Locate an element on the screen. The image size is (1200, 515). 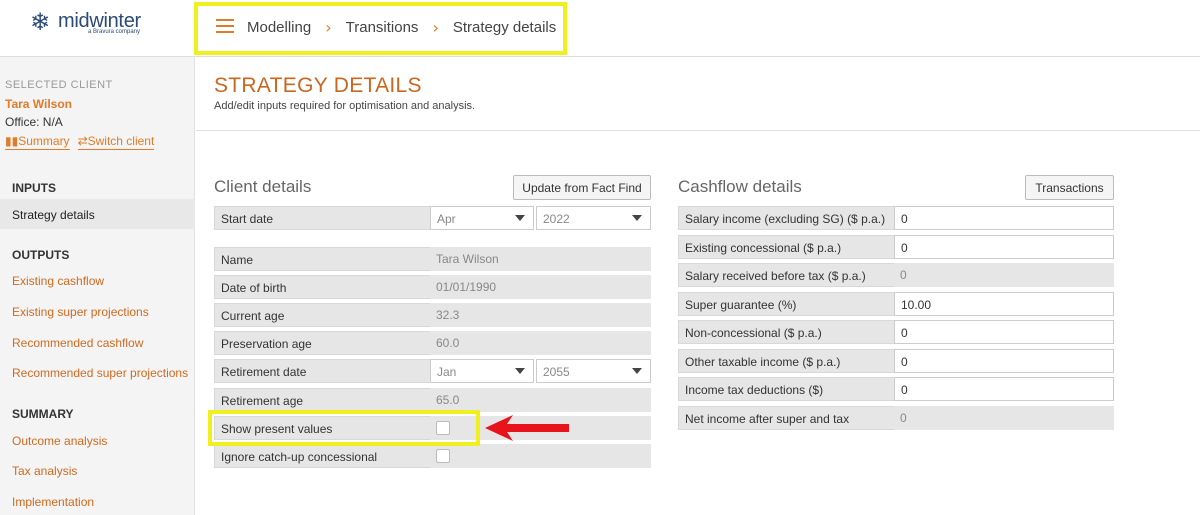
retirement-month-value: Jan is located at coordinates (447, 372).